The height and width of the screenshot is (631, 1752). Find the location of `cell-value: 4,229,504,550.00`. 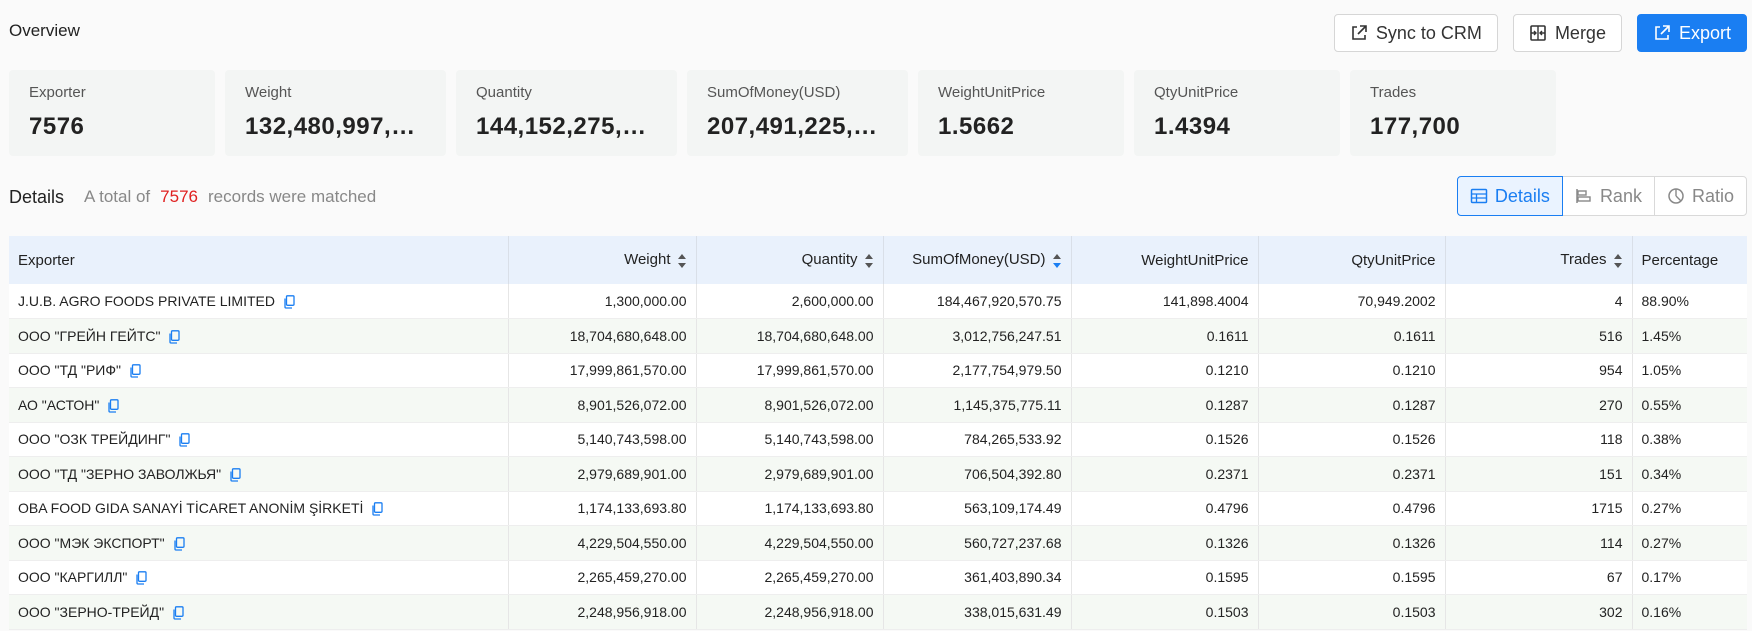

cell-value: 4,229,504,550.00 is located at coordinates (632, 542).